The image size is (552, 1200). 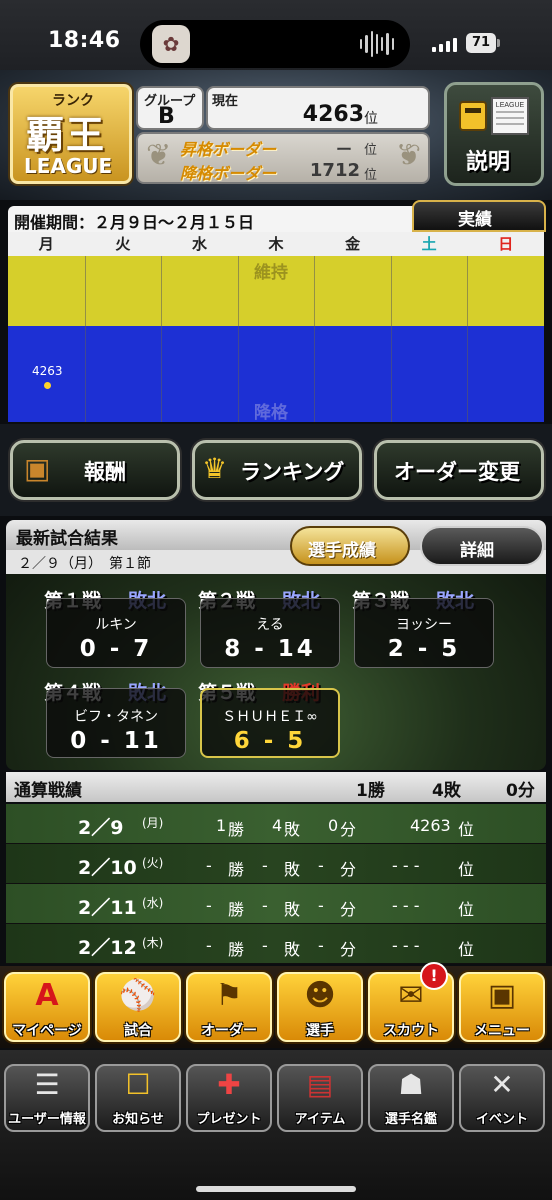 I want to click on latest-results-date: ２／９（月） 第１節, so click(x=84, y=564).